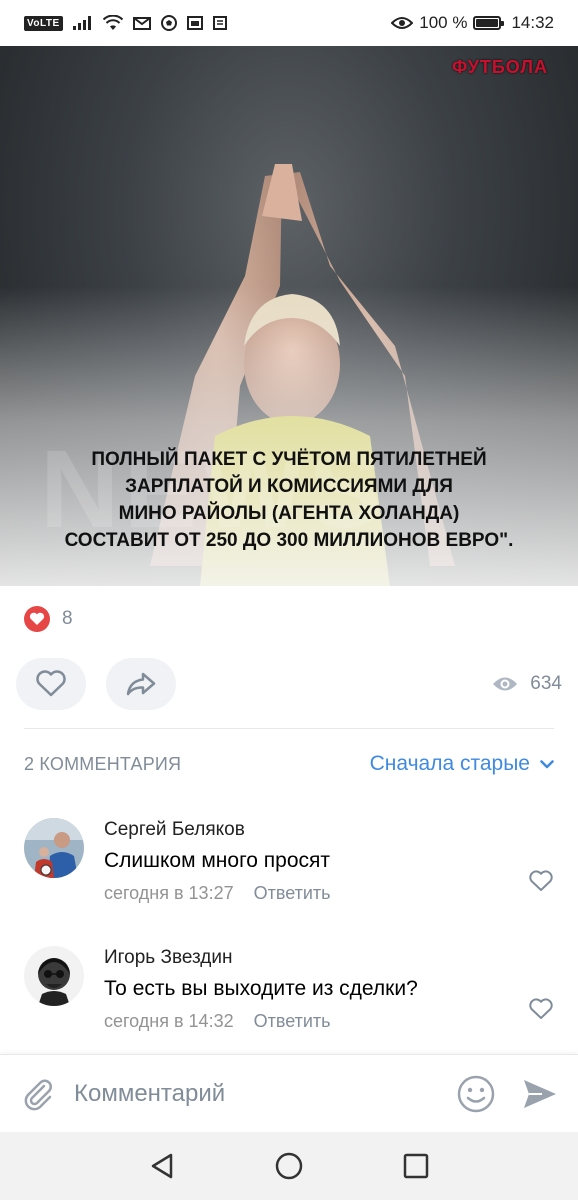 Image resolution: width=578 pixels, height=1200 pixels. Describe the element at coordinates (220, 23) in the screenshot. I see `news-icon` at that location.